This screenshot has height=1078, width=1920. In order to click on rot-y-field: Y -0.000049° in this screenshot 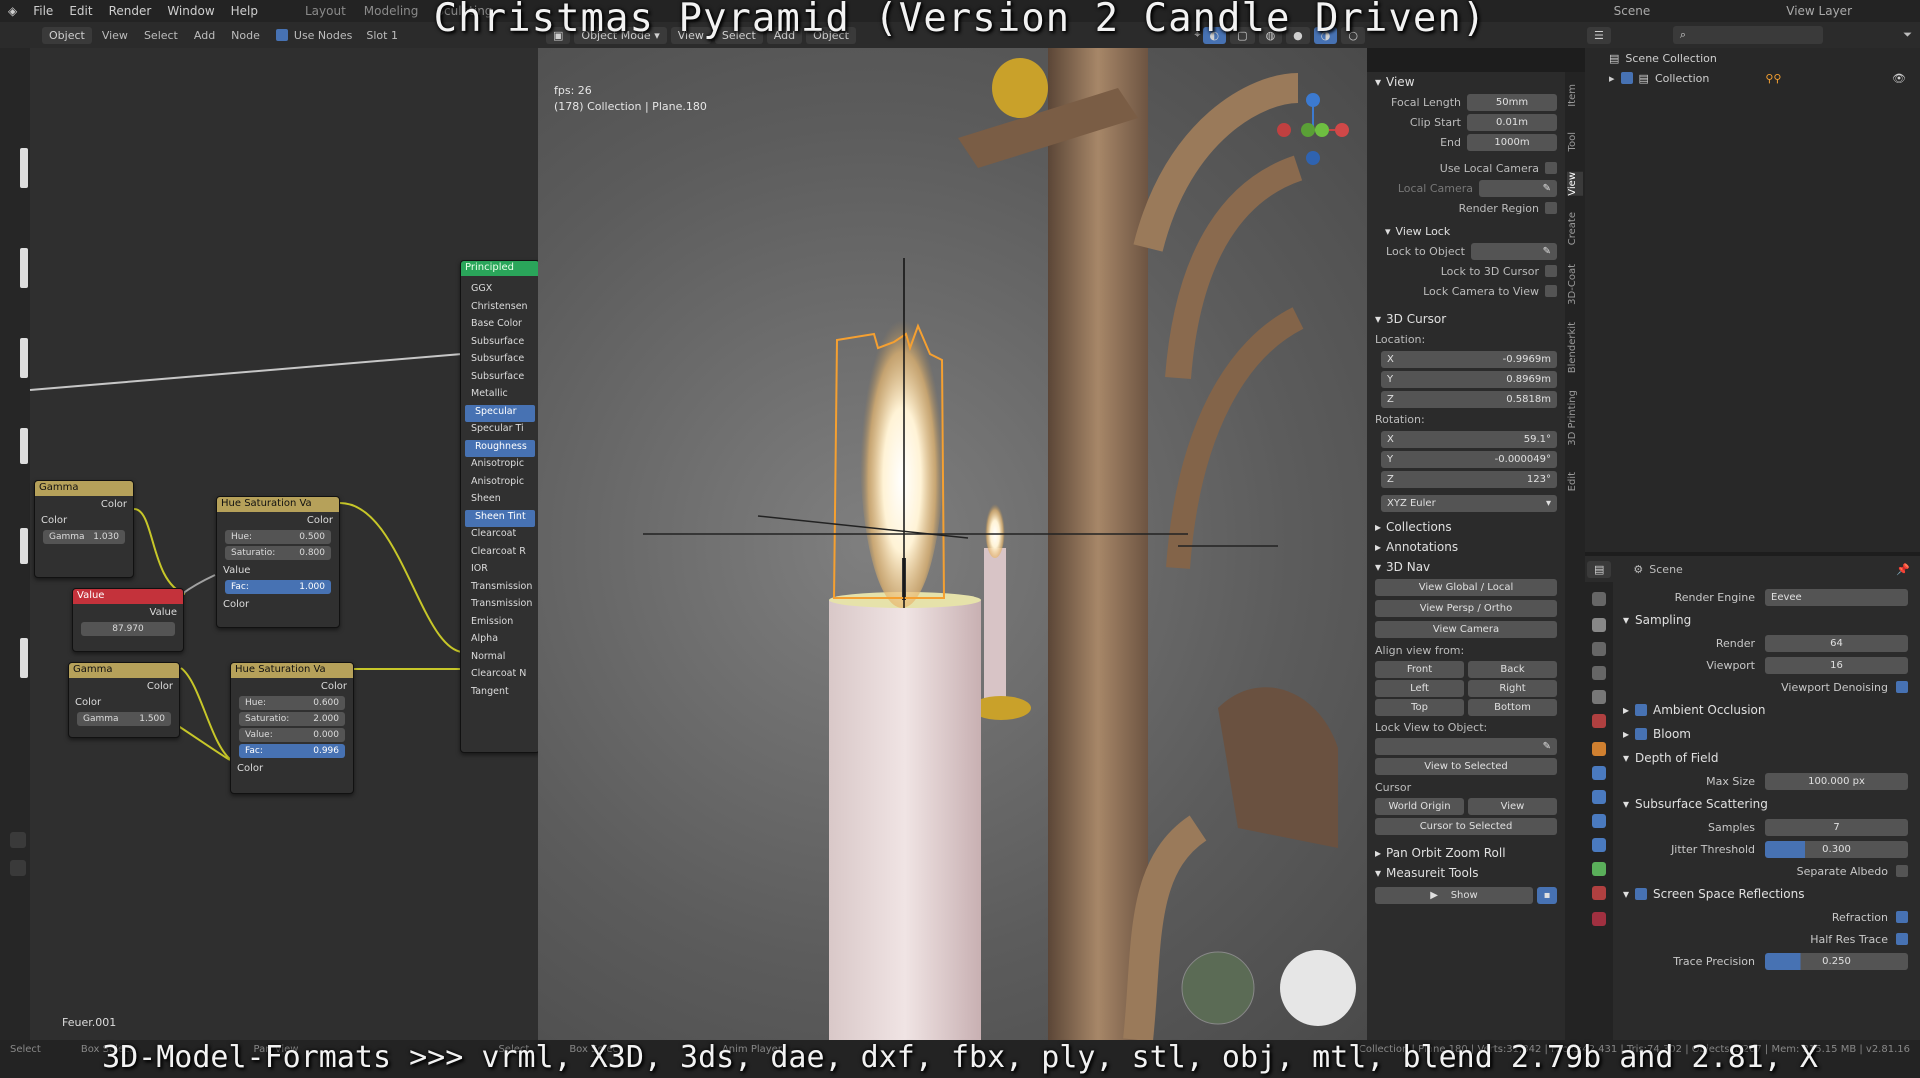, I will do `click(1469, 459)`.